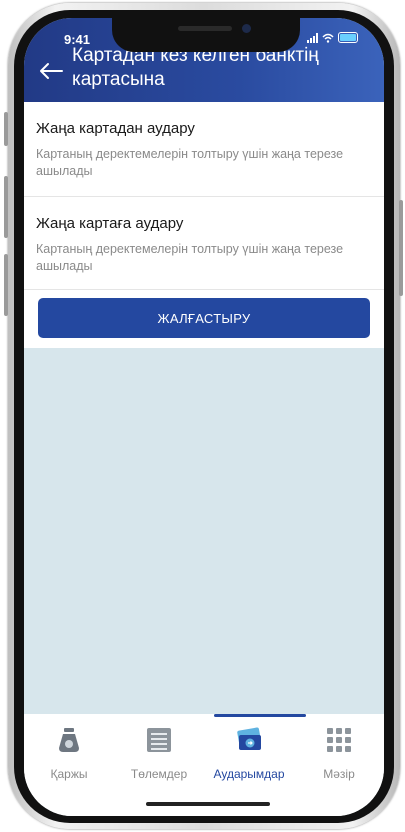 This screenshot has width=405, height=832. What do you see at coordinates (339, 753) in the screenshot?
I see `tab-menu: Мәзір` at bounding box center [339, 753].